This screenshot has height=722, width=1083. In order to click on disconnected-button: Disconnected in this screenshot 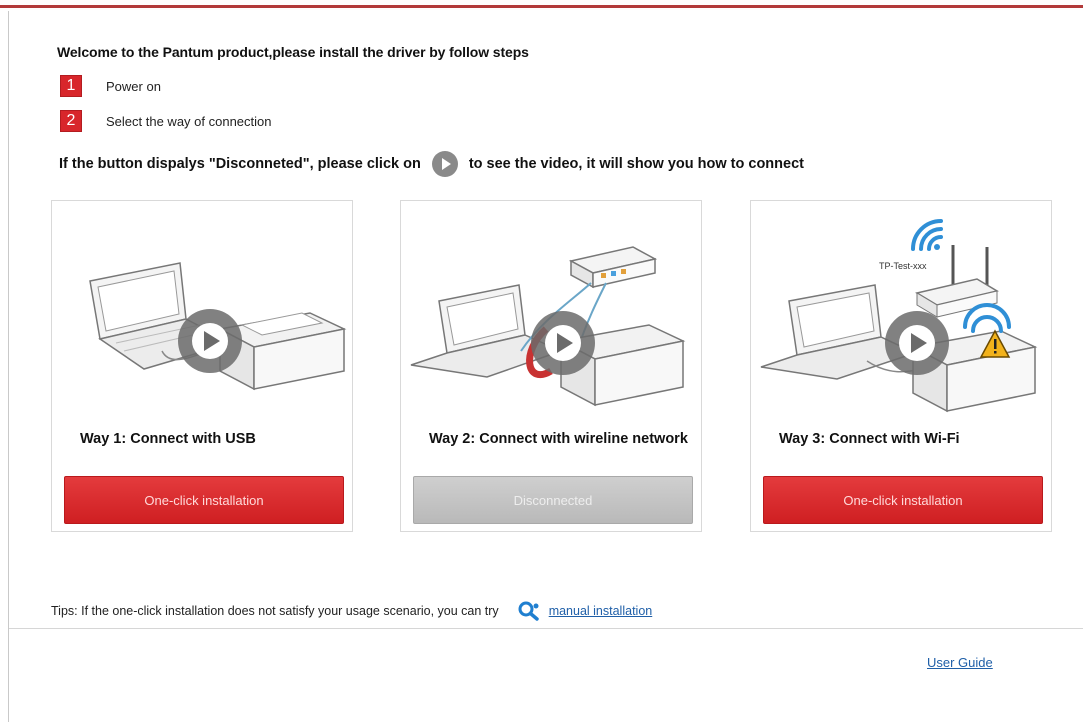, I will do `click(553, 500)`.